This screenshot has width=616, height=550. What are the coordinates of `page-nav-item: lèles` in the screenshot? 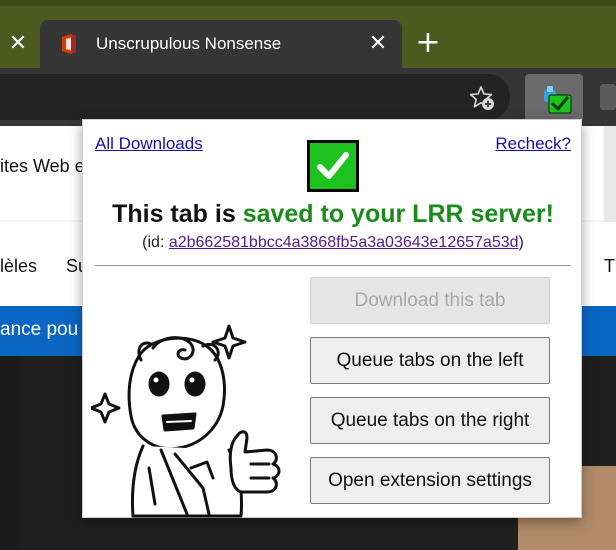 It's located at (18, 266).